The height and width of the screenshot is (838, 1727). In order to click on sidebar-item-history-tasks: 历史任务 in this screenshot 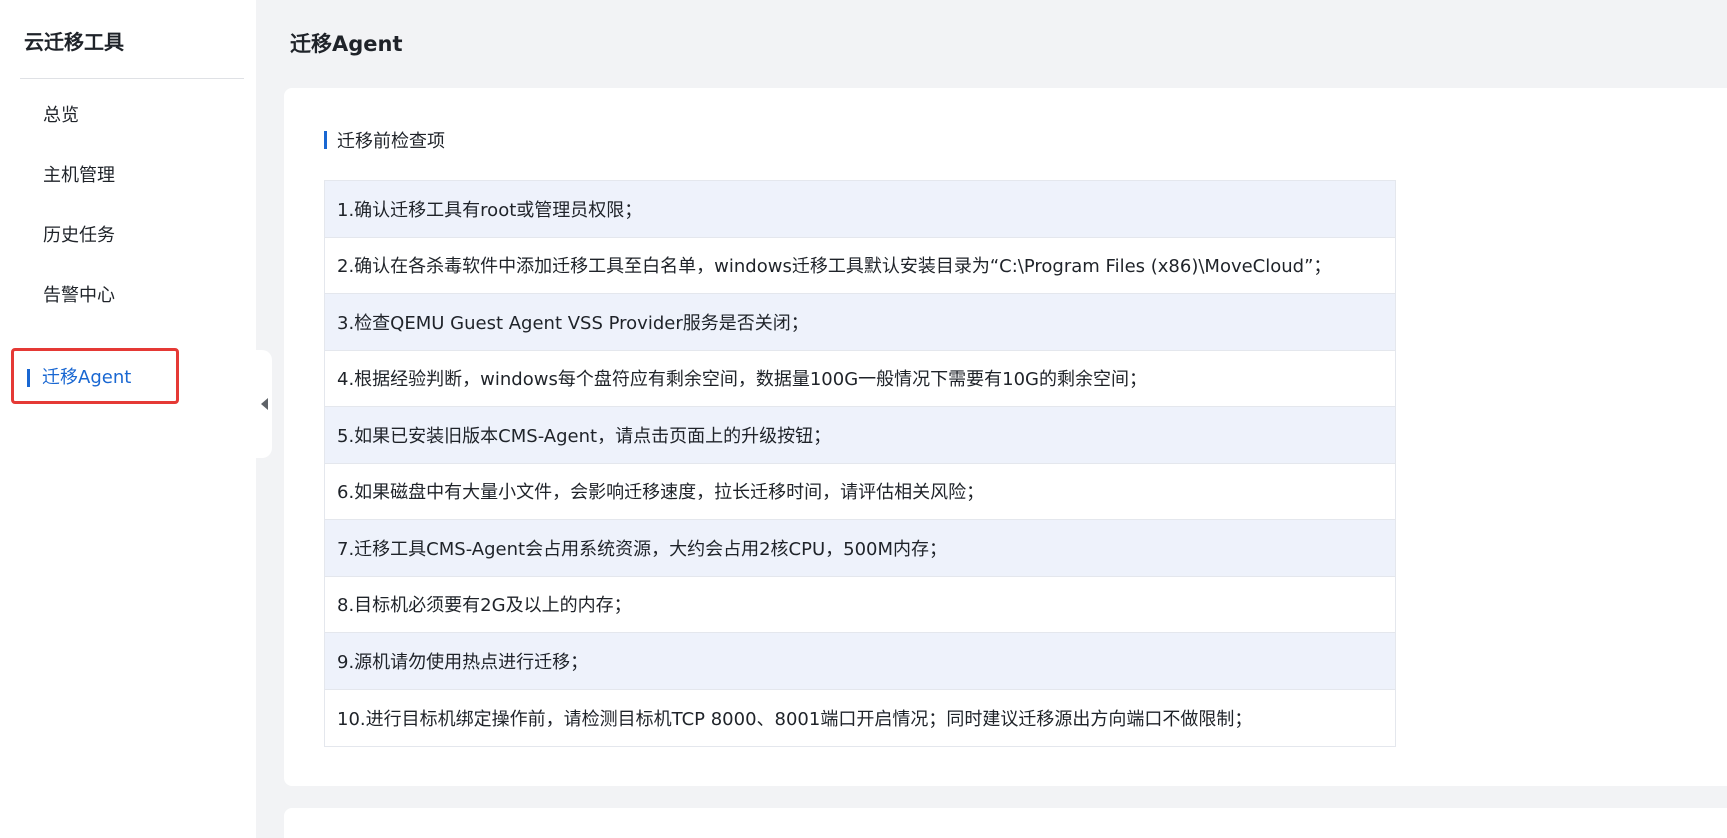, I will do `click(95, 234)`.